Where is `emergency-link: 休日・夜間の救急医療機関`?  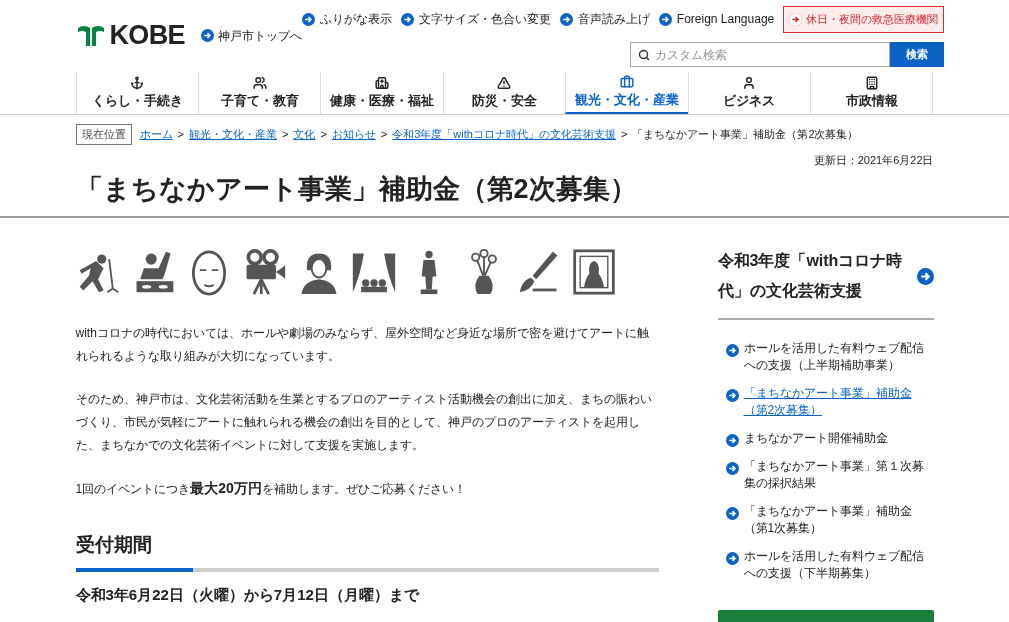 emergency-link: 休日・夜間の救急医療機関 is located at coordinates (864, 19).